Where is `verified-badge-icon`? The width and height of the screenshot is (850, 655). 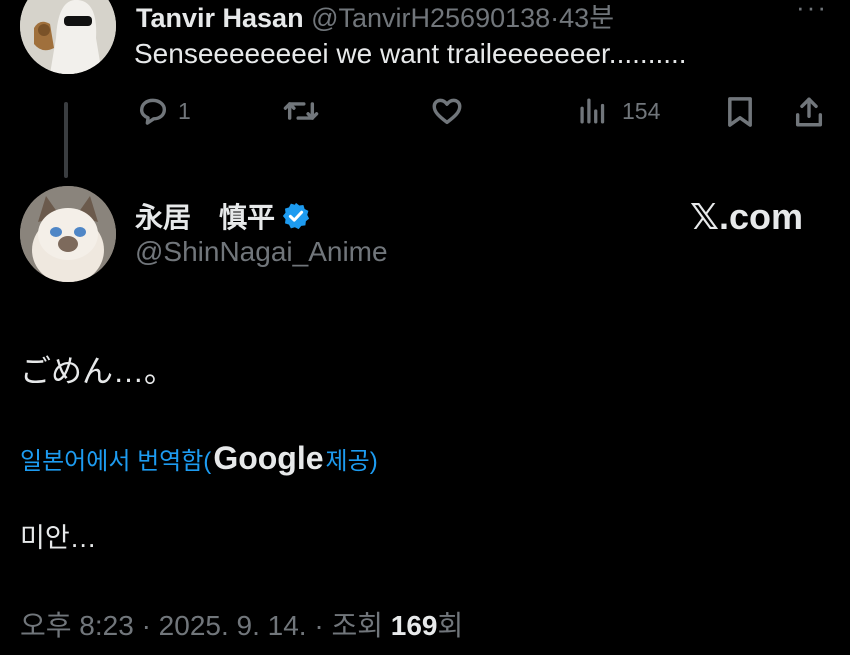
verified-badge-icon is located at coordinates (296, 216).